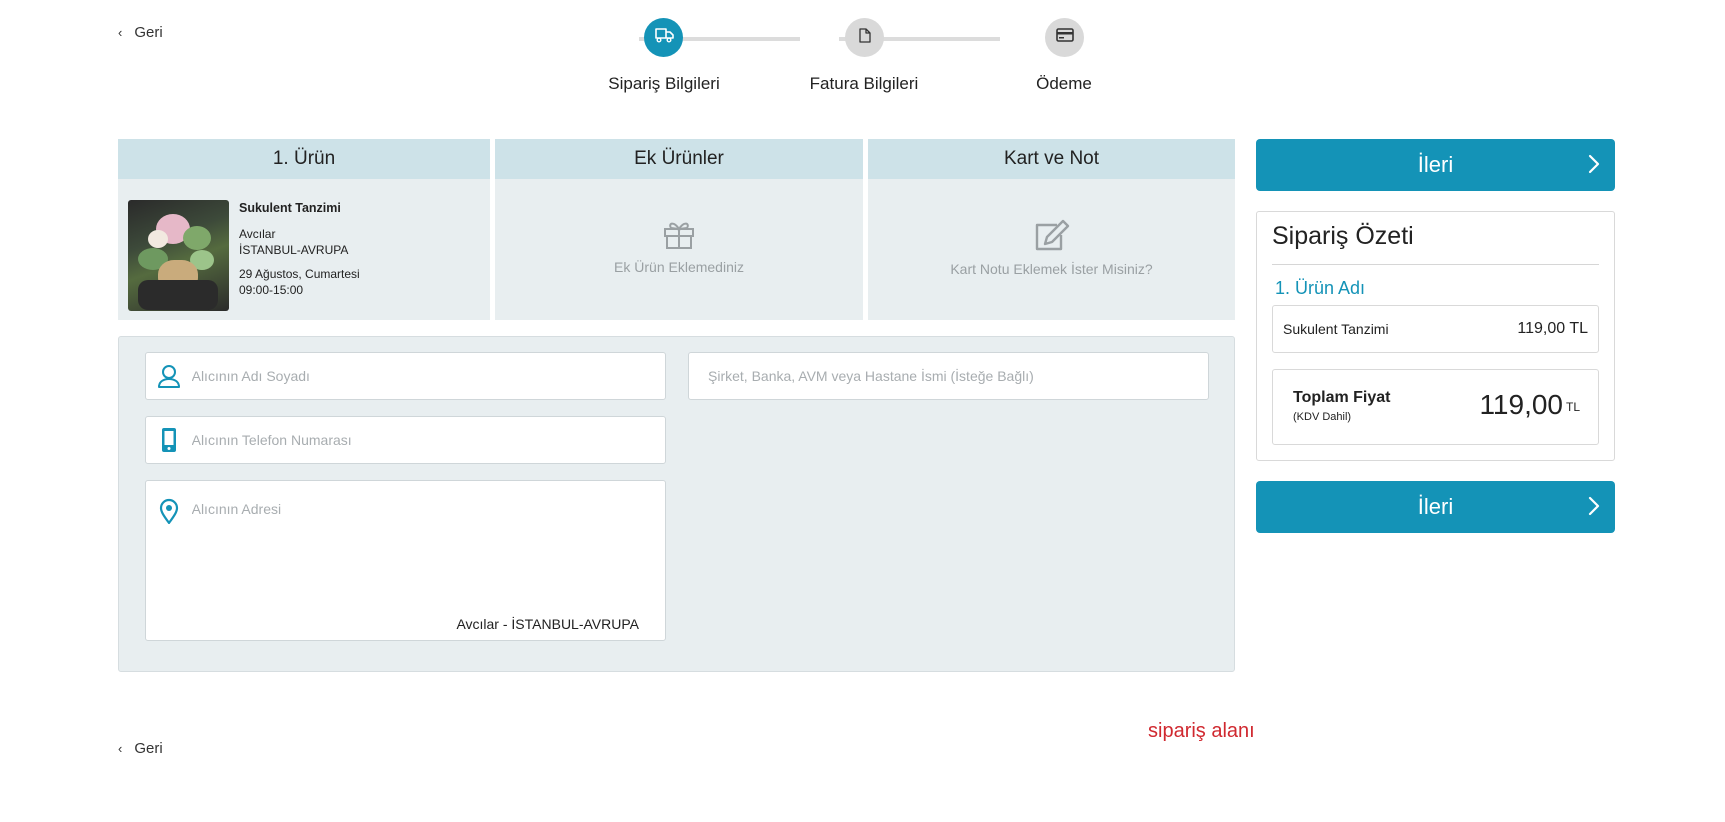  I want to click on recipient-name-field, so click(405, 376).